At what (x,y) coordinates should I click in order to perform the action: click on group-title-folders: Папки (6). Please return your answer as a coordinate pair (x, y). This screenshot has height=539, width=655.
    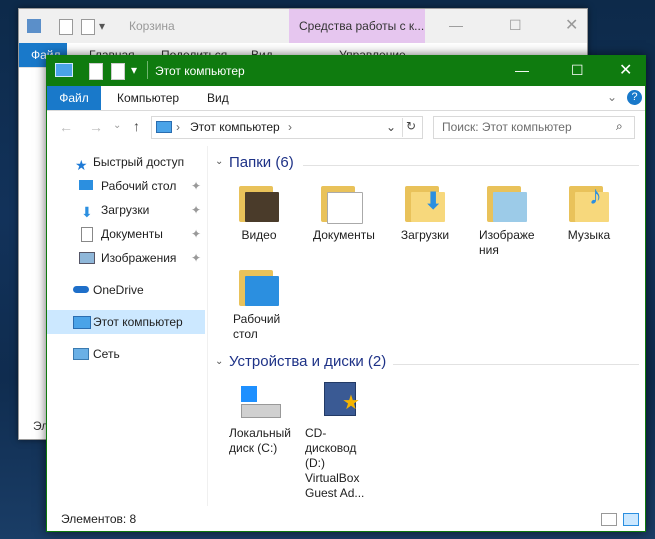
    Looking at the image, I should click on (261, 162).